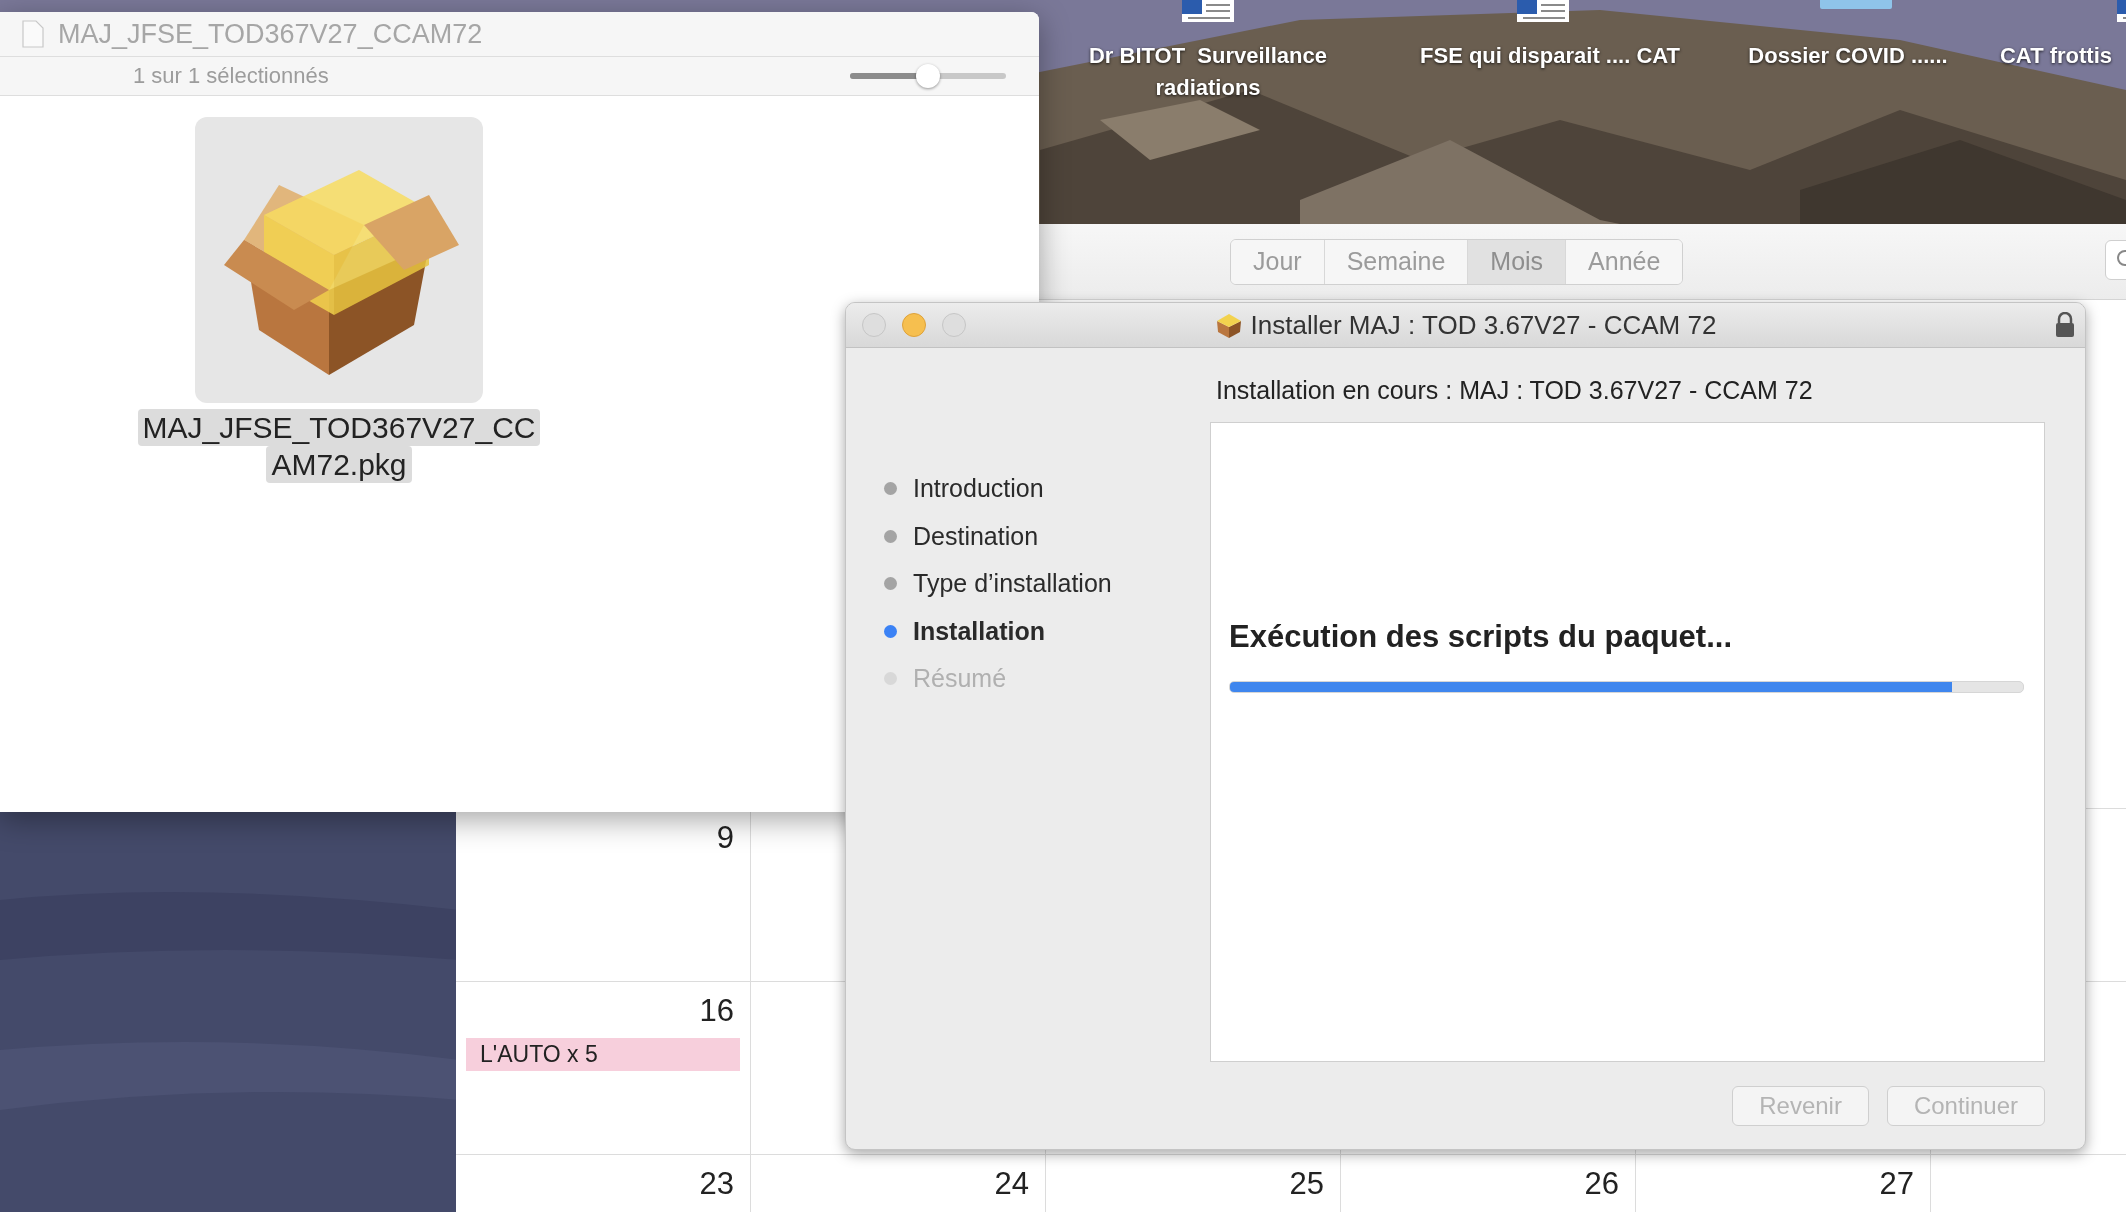 Image resolution: width=2126 pixels, height=1212 pixels. Describe the element at coordinates (1228, 325) in the screenshot. I see `package-icon` at that location.